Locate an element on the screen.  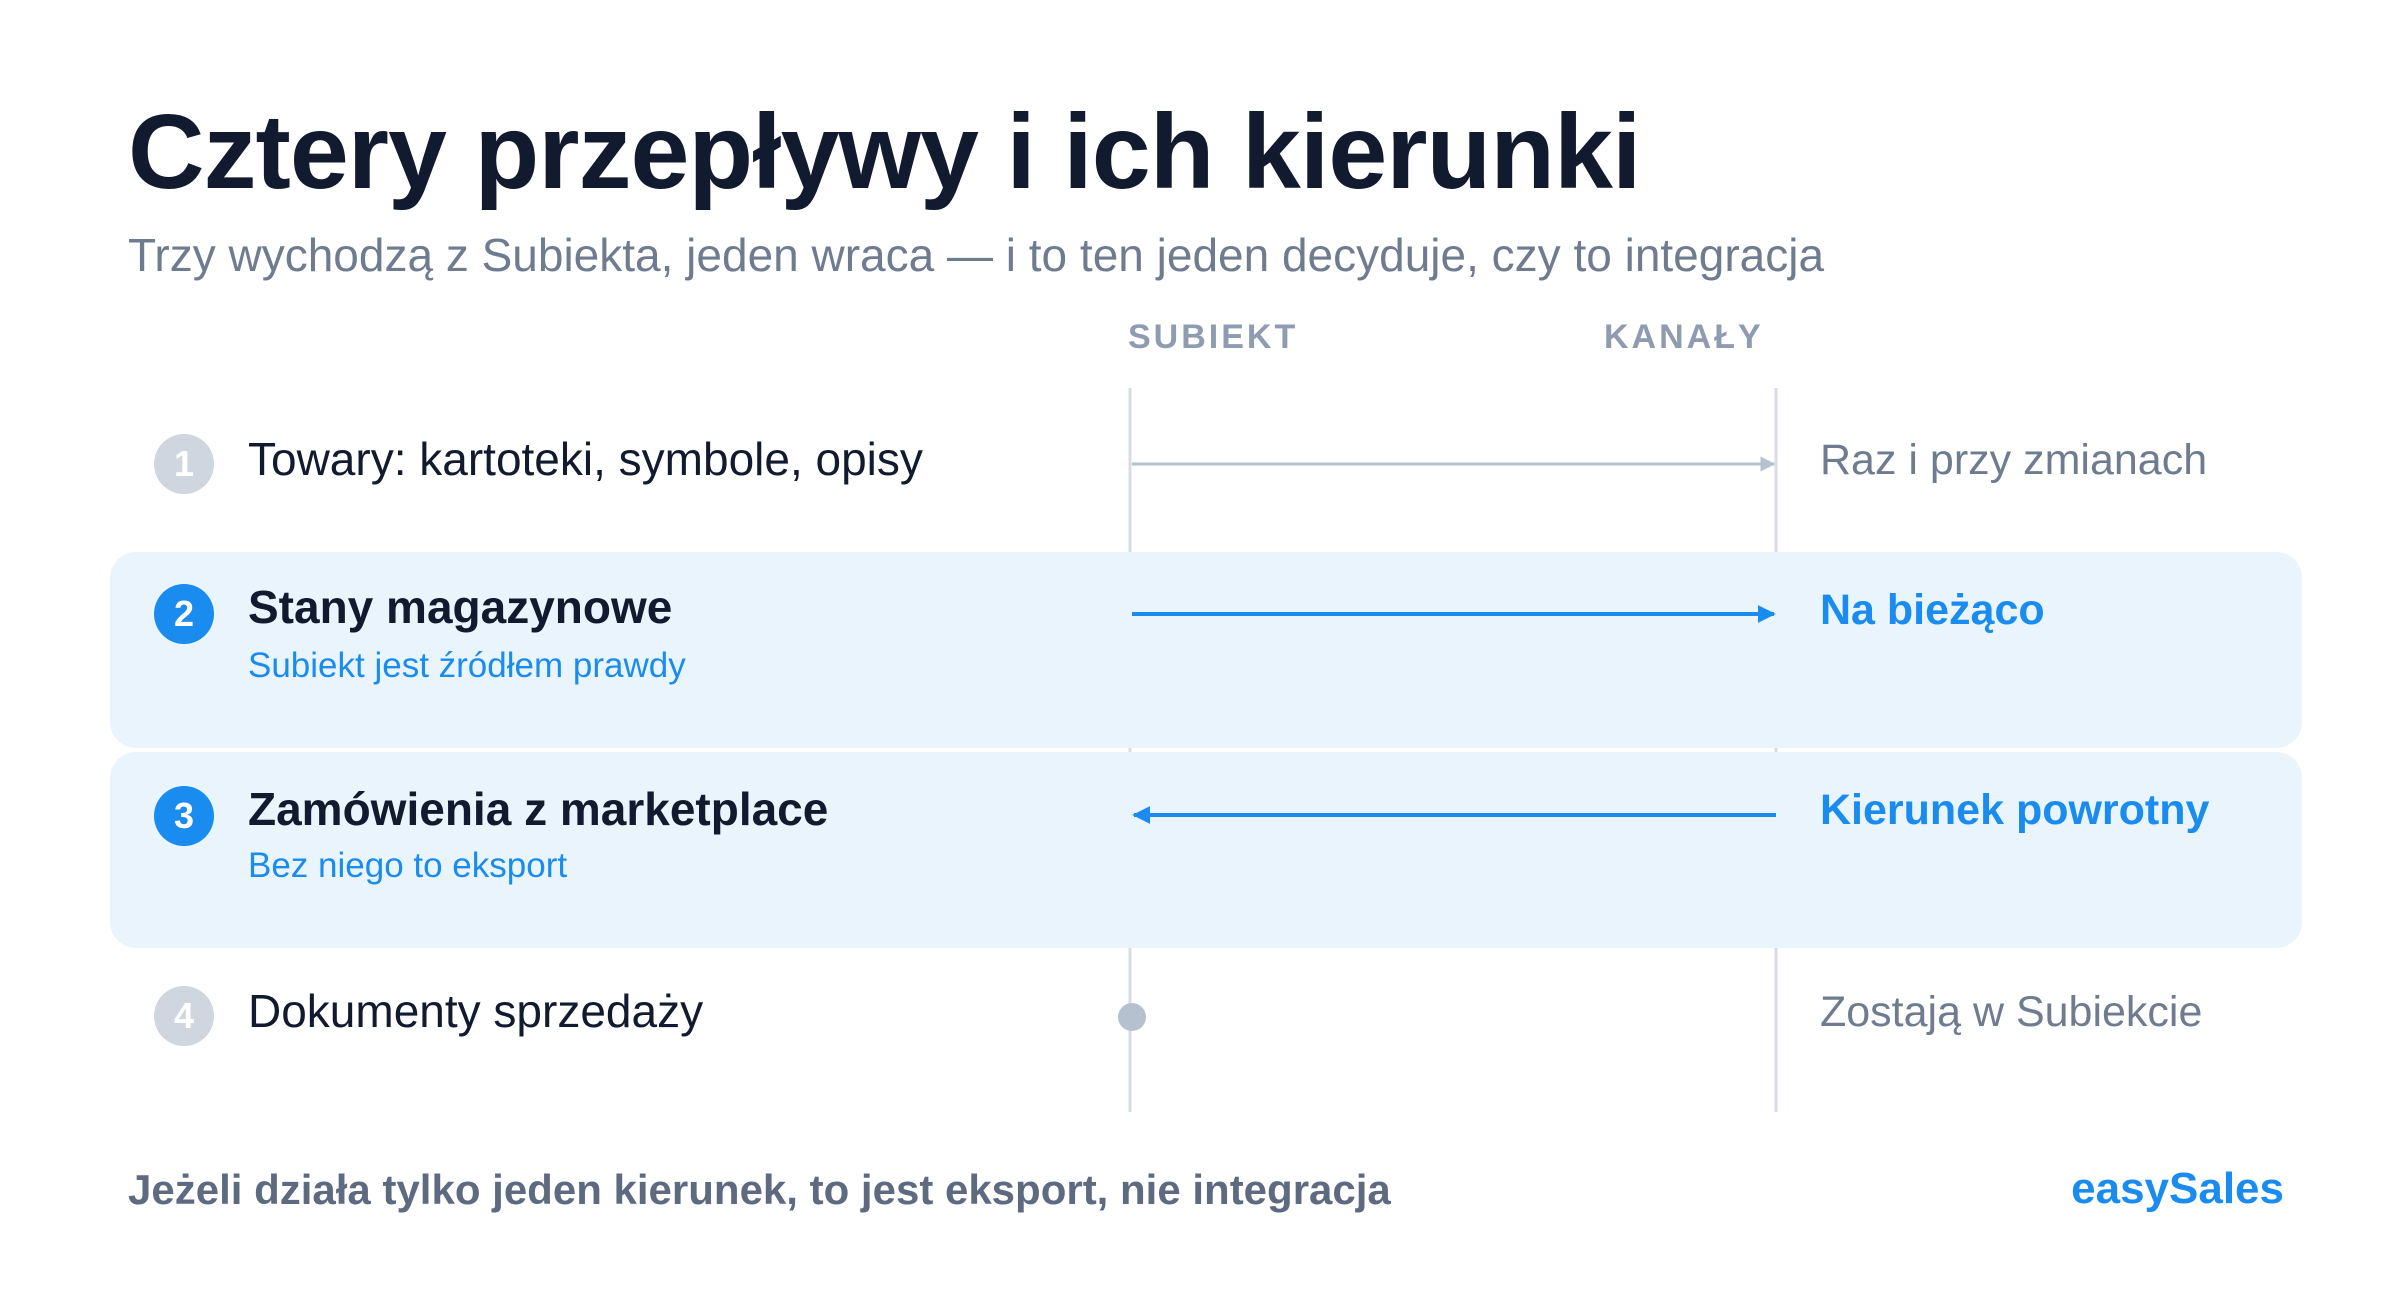
flow-3-number-badge: 3 is located at coordinates (184, 816).